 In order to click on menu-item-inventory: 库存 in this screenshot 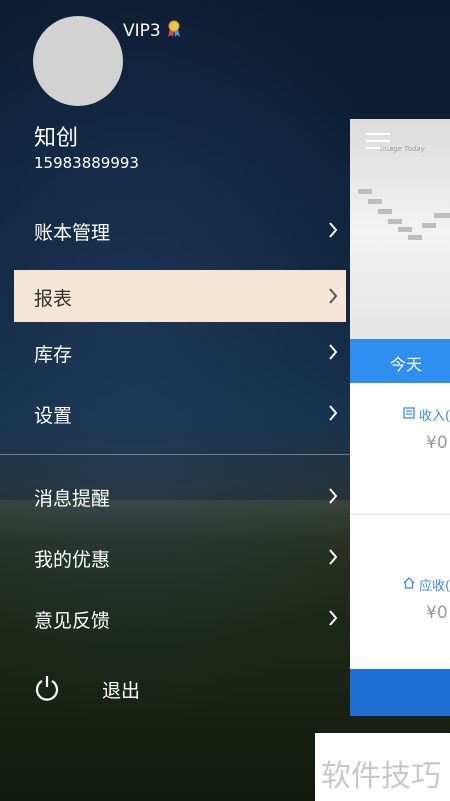, I will do `click(180, 352)`.